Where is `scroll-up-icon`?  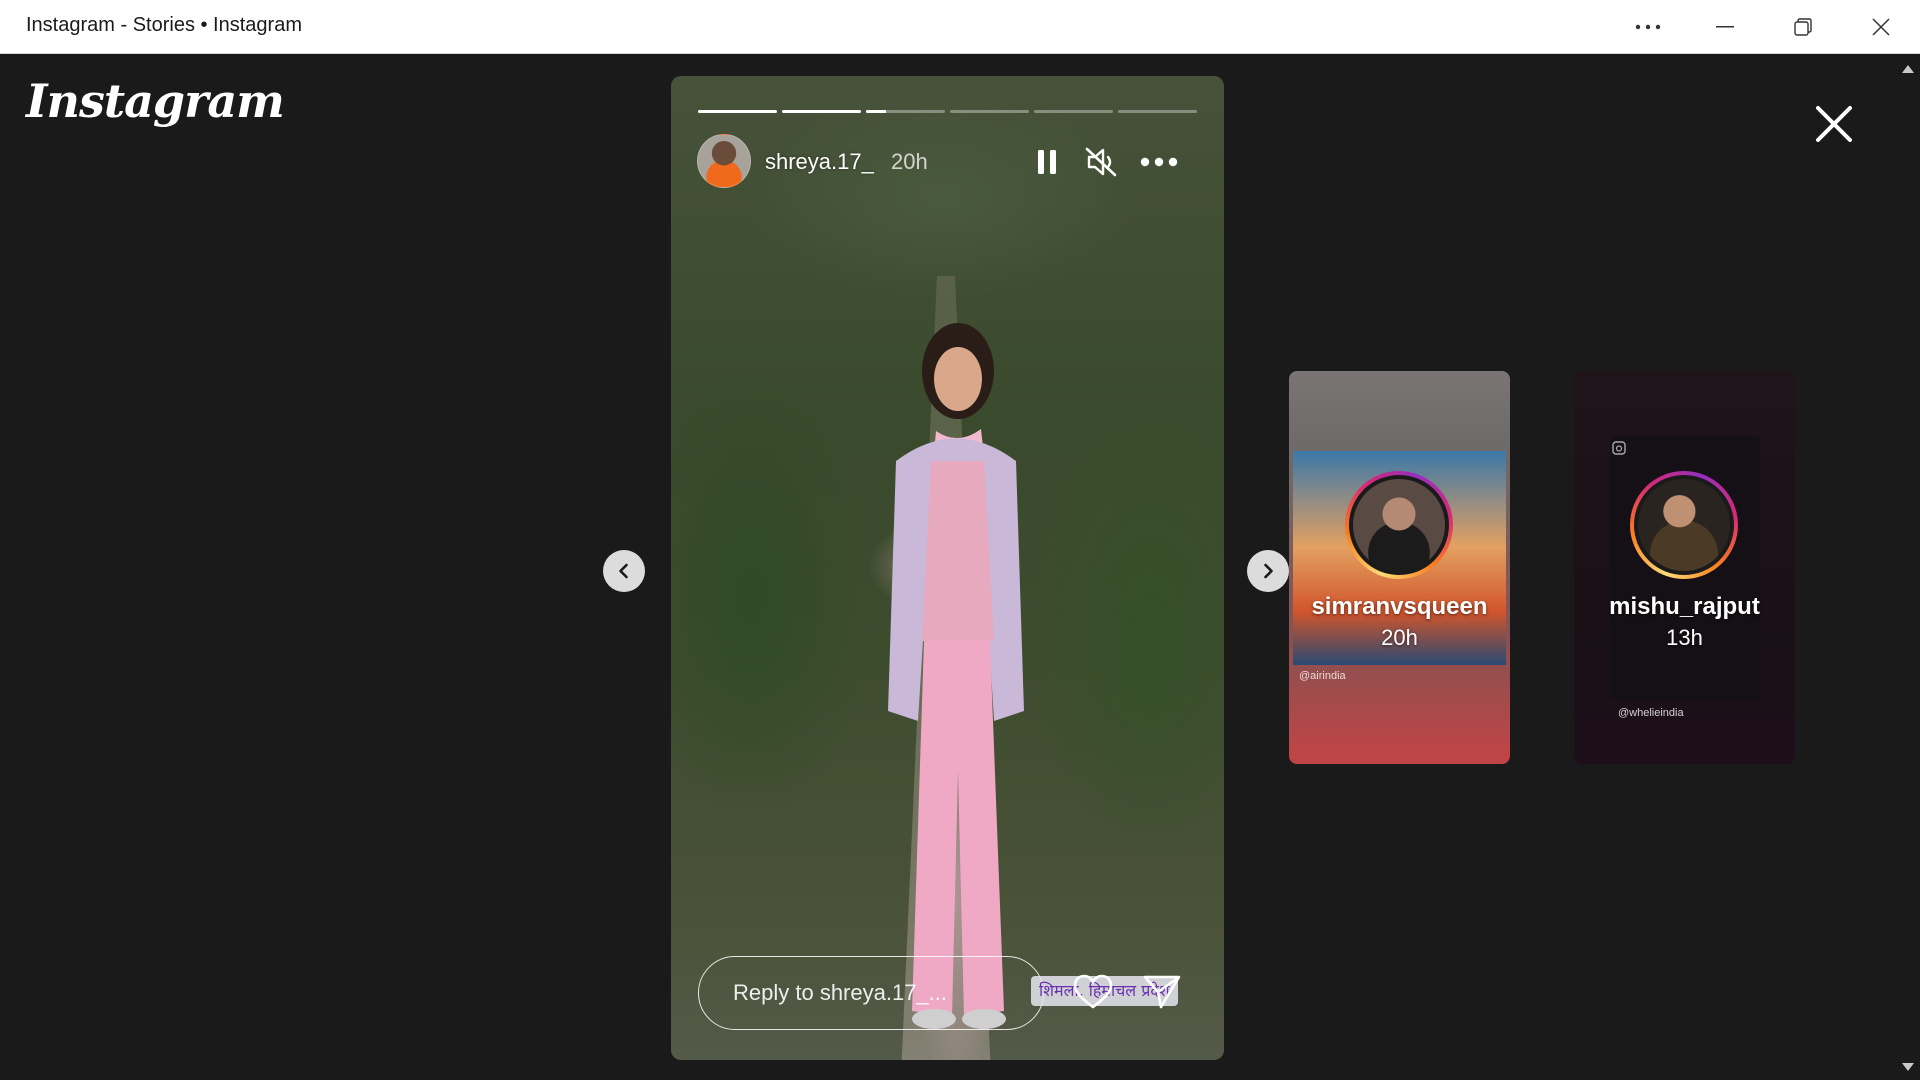
scroll-up-icon is located at coordinates (1908, 69).